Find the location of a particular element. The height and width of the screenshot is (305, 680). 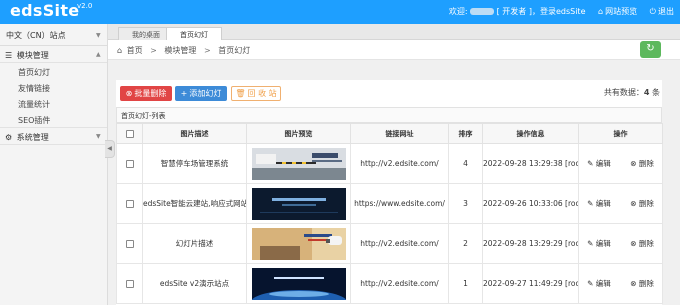

operation-info: 2022-09-28 13:29:29 [root] is located at coordinates (530, 243).